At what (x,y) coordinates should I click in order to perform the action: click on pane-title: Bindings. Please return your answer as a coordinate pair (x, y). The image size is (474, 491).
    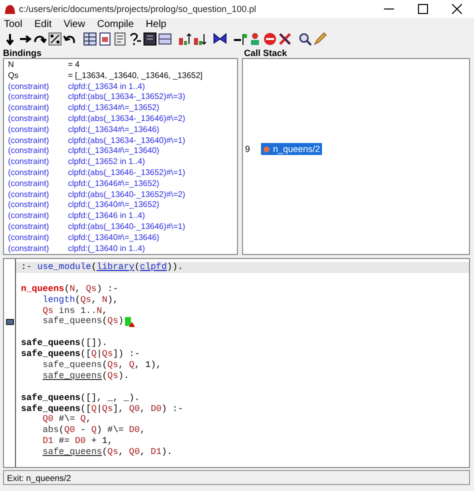
    Looking at the image, I should click on (22, 53).